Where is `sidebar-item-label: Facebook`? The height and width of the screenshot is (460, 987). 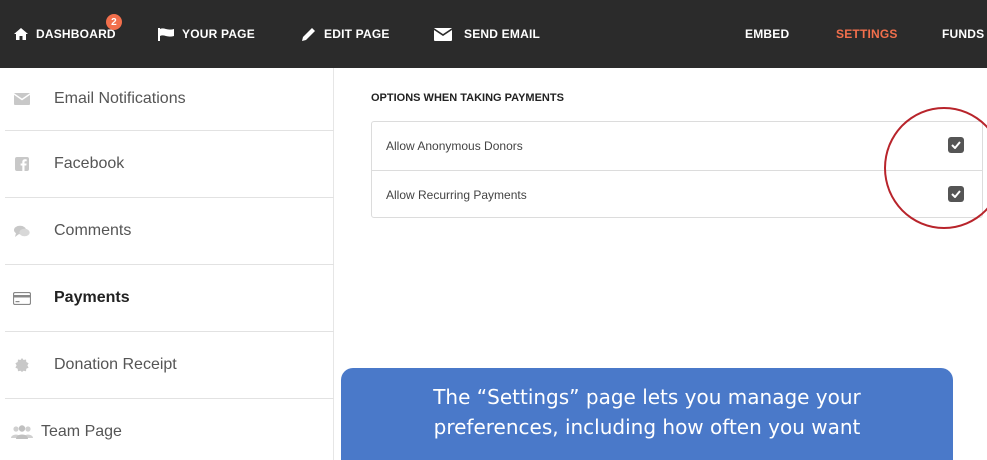 sidebar-item-label: Facebook is located at coordinates (89, 163).